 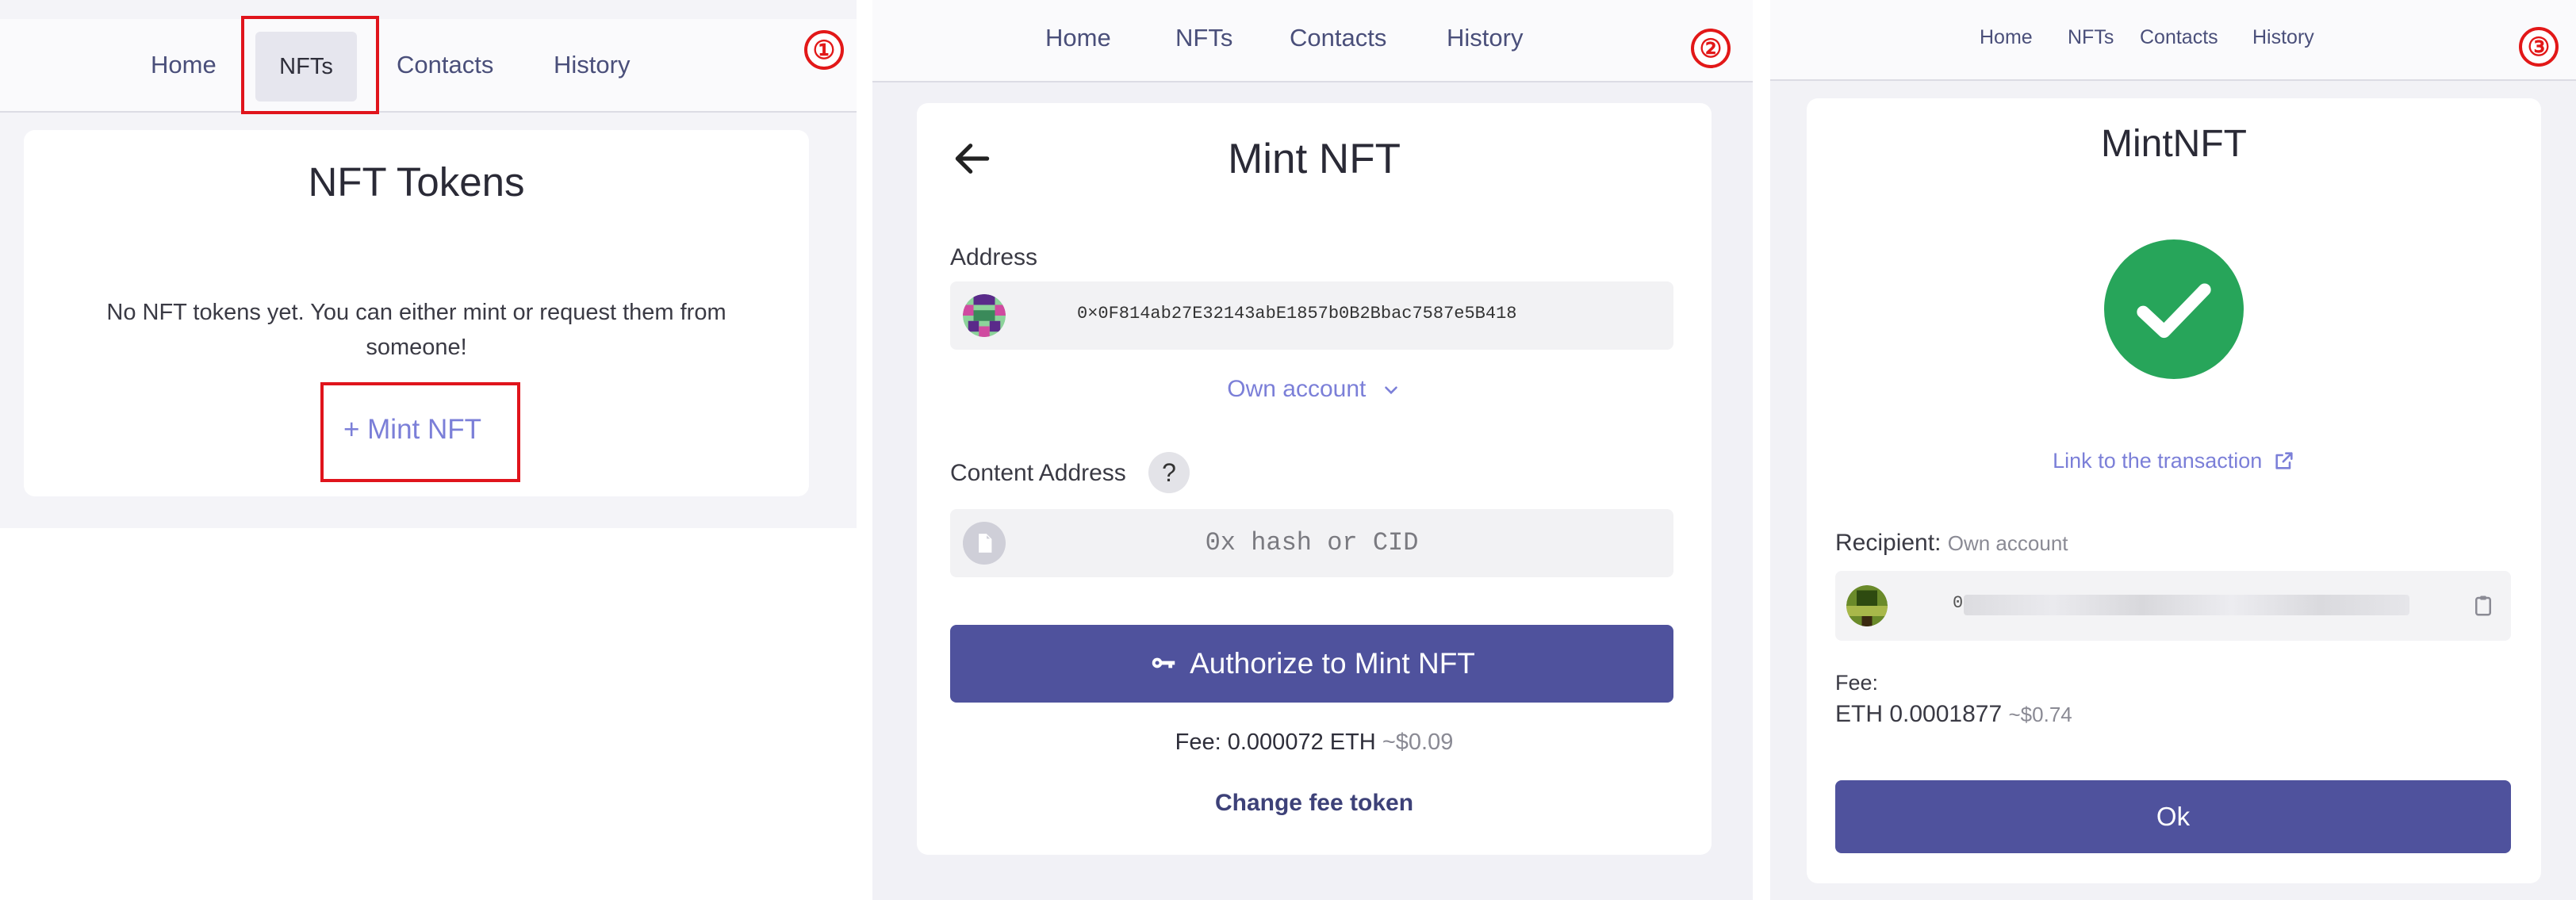 I want to click on fee-label: Fee: 0.000072 ETH, so click(x=1276, y=742).